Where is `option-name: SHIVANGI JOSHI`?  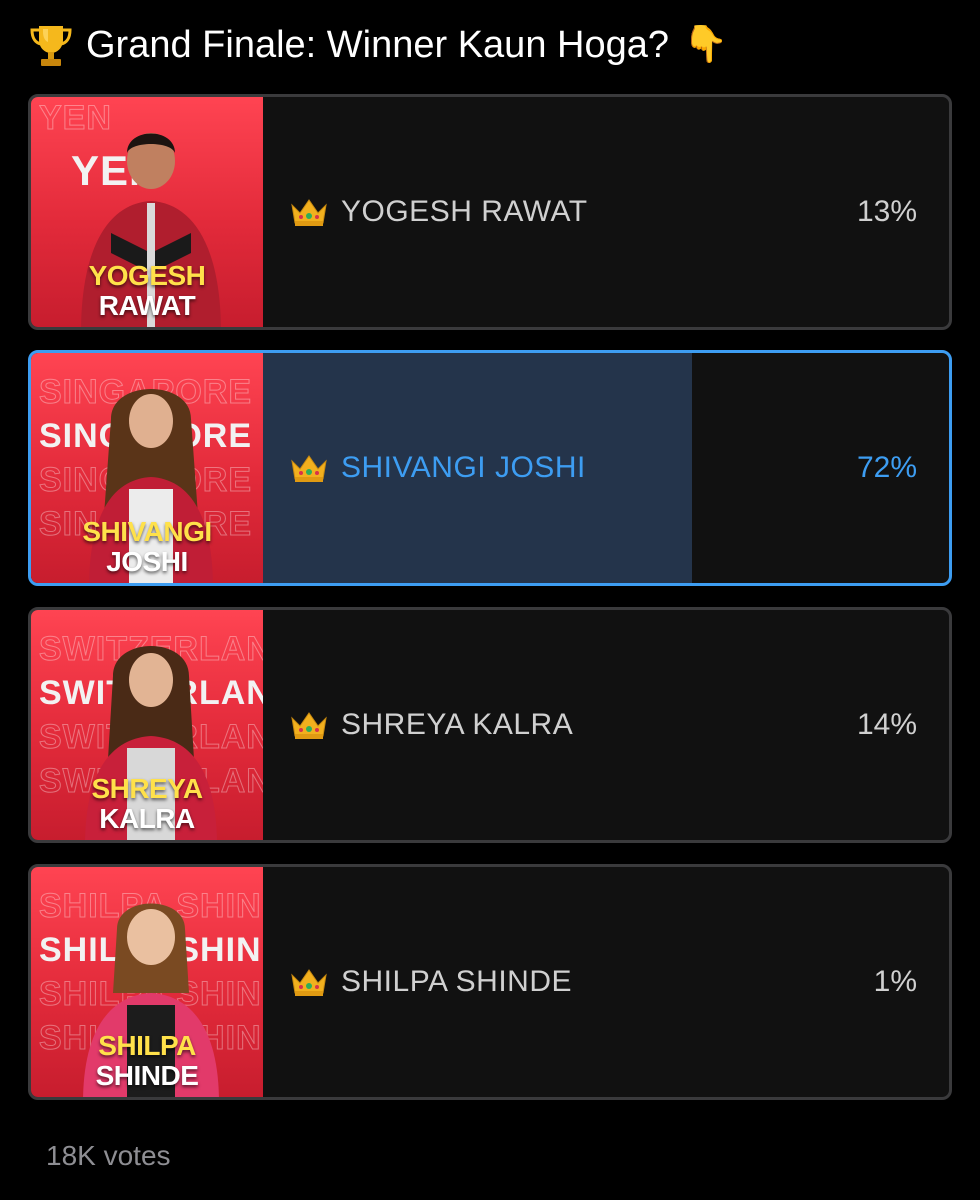
option-name: SHIVANGI JOSHI is located at coordinates (463, 467).